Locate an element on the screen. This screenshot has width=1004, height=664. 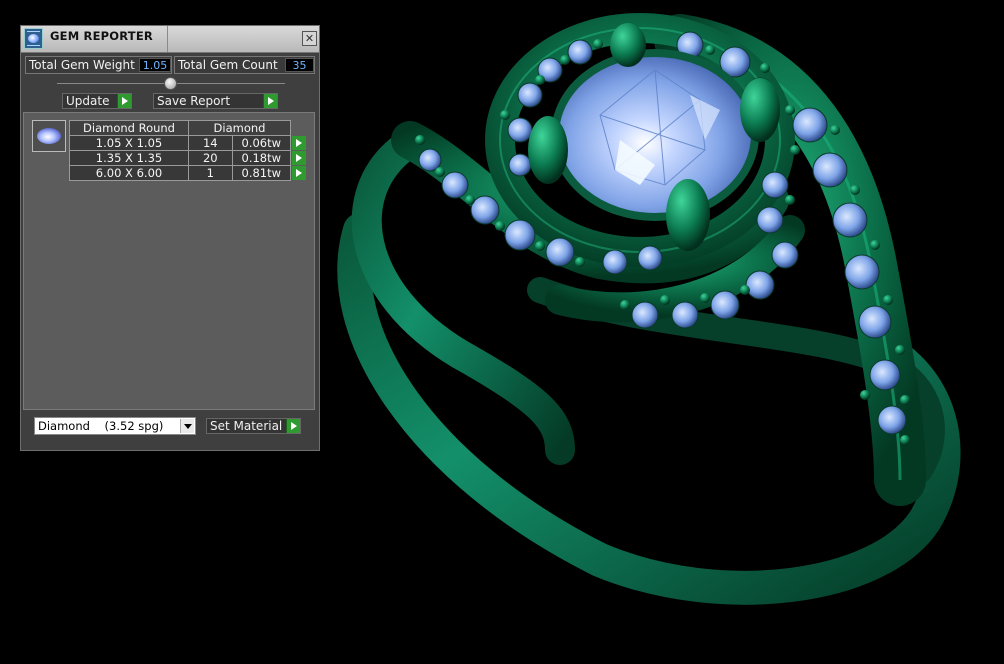
total-gem-weight-value: 1.05 is located at coordinates (155, 65).